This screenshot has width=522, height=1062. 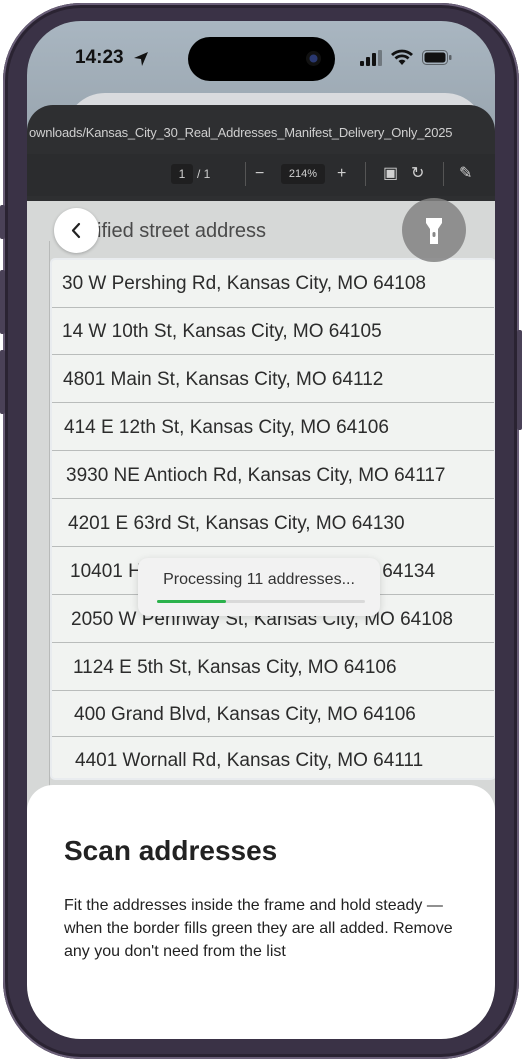 I want to click on address-text: 4401 Wornall Rd, Kansas City, MO 64111, so click(x=249, y=760).